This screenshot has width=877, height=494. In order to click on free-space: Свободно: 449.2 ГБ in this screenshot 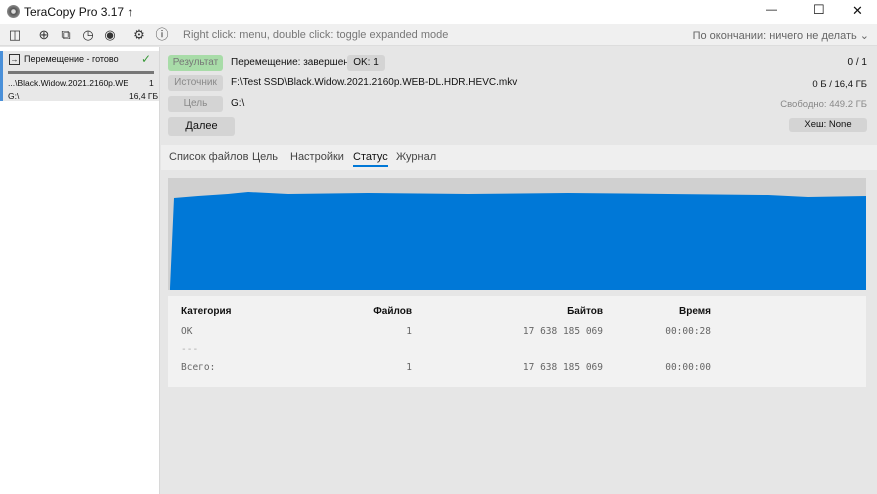, I will do `click(823, 104)`.